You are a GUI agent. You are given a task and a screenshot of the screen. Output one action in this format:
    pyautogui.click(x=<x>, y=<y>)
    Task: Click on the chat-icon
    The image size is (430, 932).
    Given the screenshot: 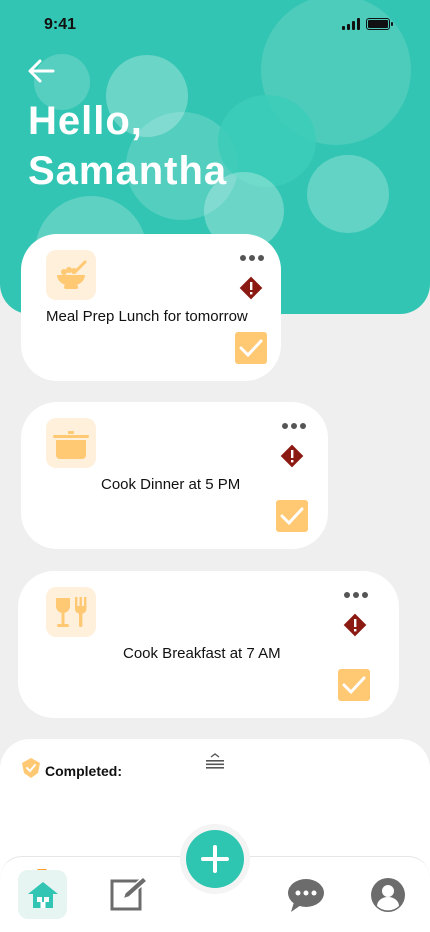 What is the action you would take?
    pyautogui.click(x=306, y=895)
    